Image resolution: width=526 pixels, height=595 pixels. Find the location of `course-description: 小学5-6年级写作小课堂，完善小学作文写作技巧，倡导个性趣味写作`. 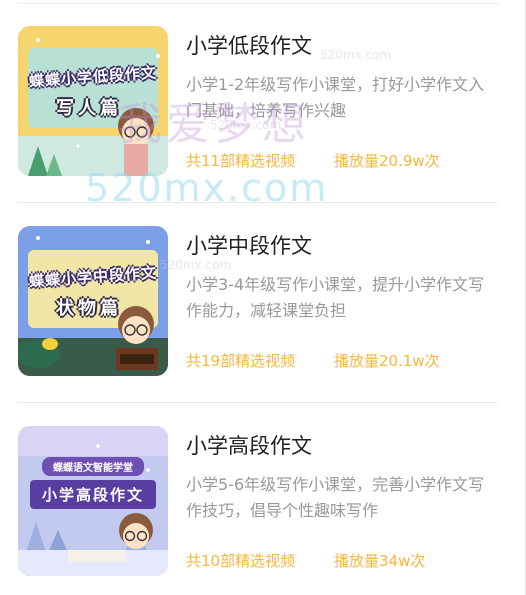

course-description: 小学5-6年级写作小课堂，完善小学作文写作技巧，倡导个性趣味写作 is located at coordinates (335, 497).